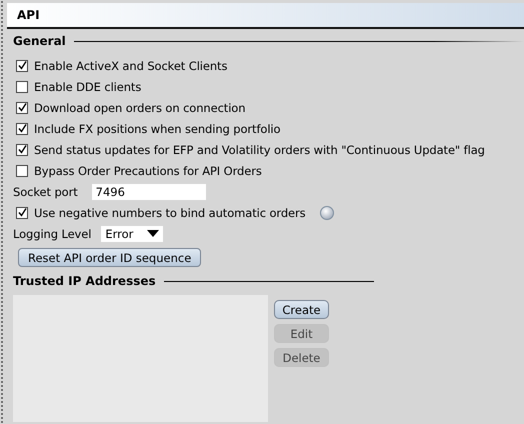 This screenshot has width=524, height=424. What do you see at coordinates (39, 41) in the screenshot?
I see `section-heading: General` at bounding box center [39, 41].